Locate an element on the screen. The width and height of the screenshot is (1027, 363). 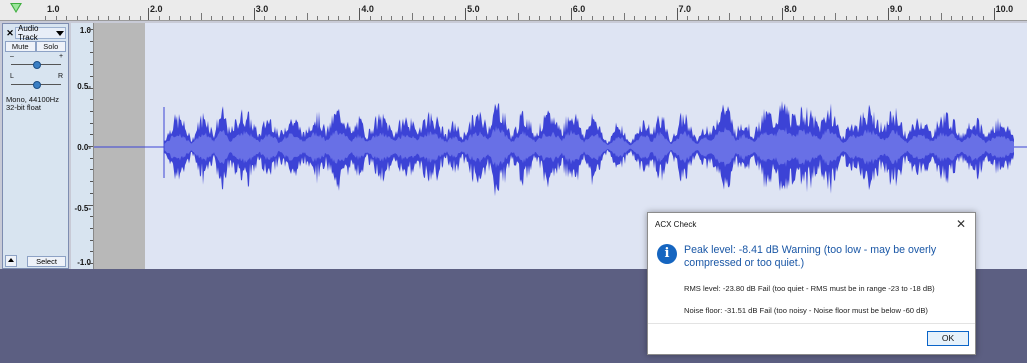
track-name-menu: Audio Track is located at coordinates (40, 33).